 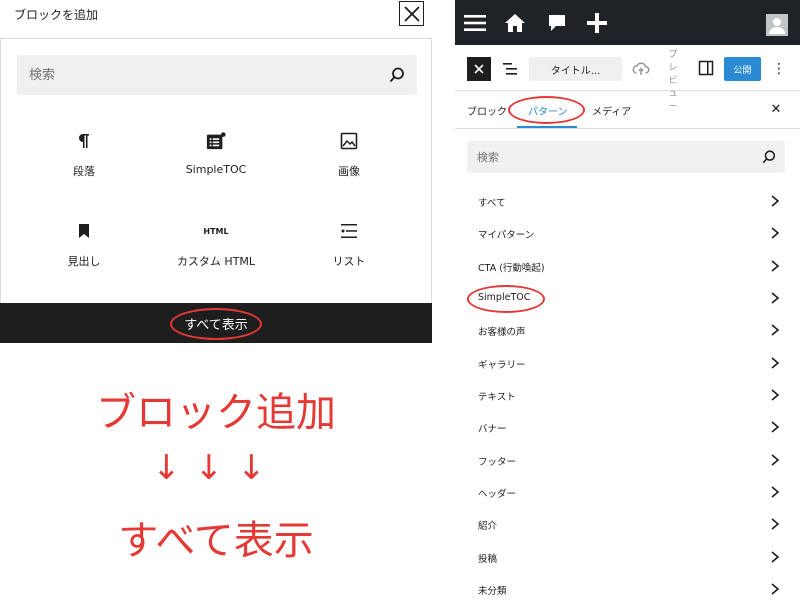 I want to click on toc-icon, so click(x=216, y=141).